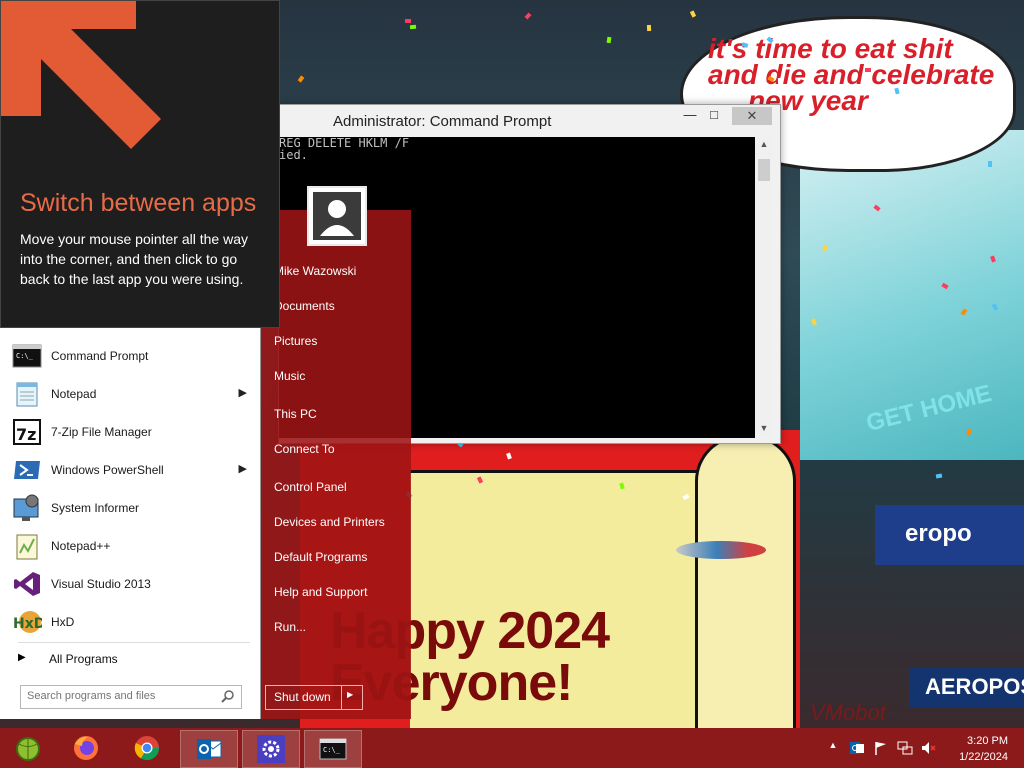  I want to click on firefox-icon, so click(86, 748).